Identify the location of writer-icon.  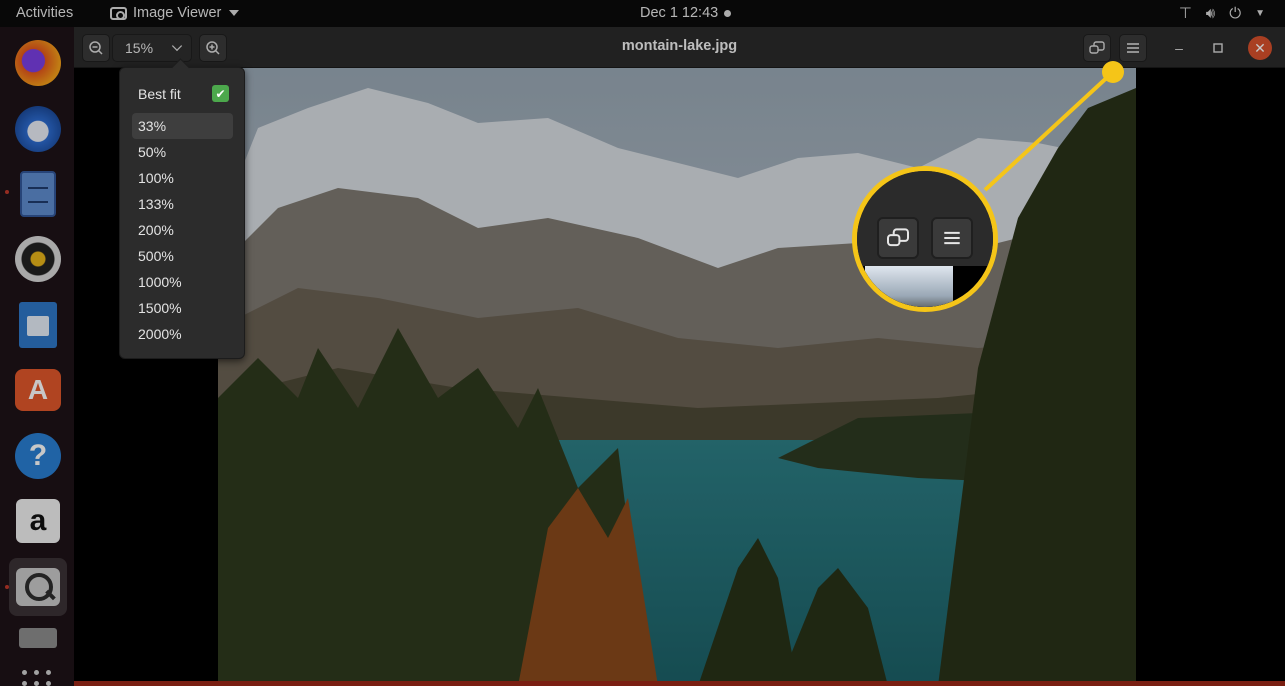
(38, 325).